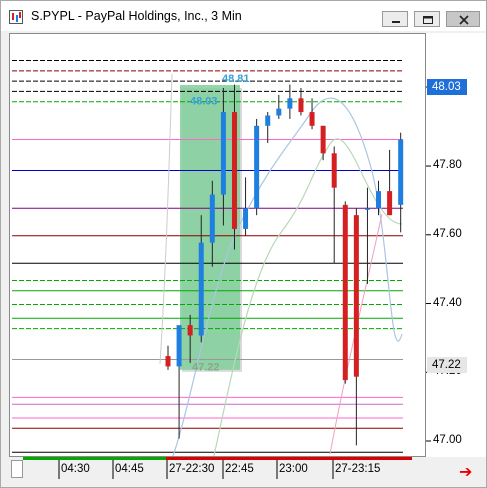 The height and width of the screenshot is (488, 487). I want to click on scroll-handle, so click(17, 469).